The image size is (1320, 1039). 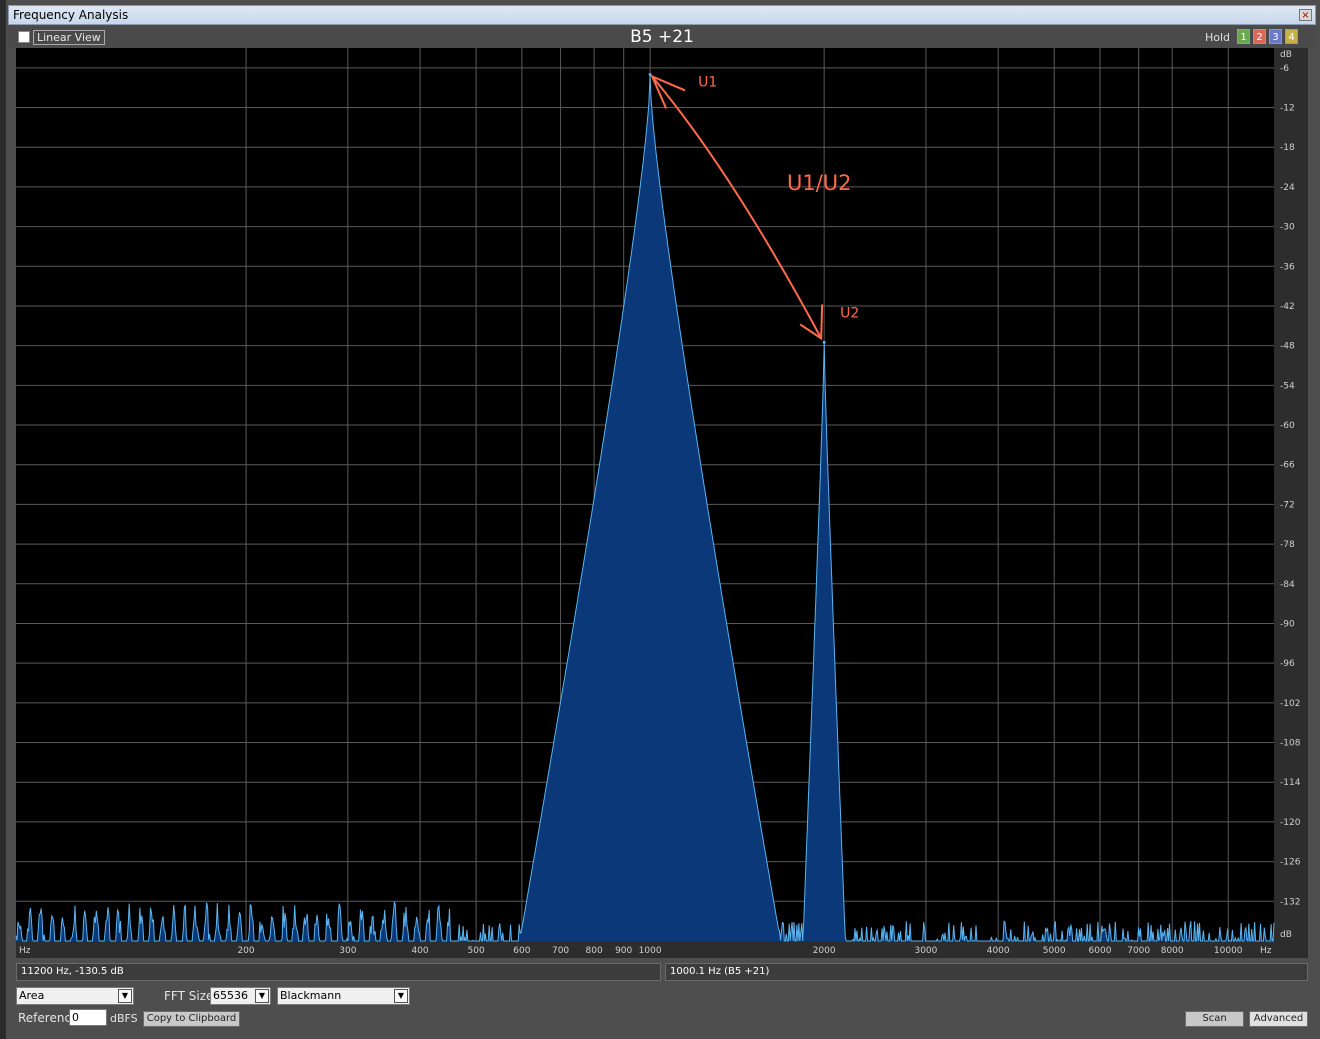 What do you see at coordinates (707, 82) in the screenshot?
I see `u1-label: U1` at bounding box center [707, 82].